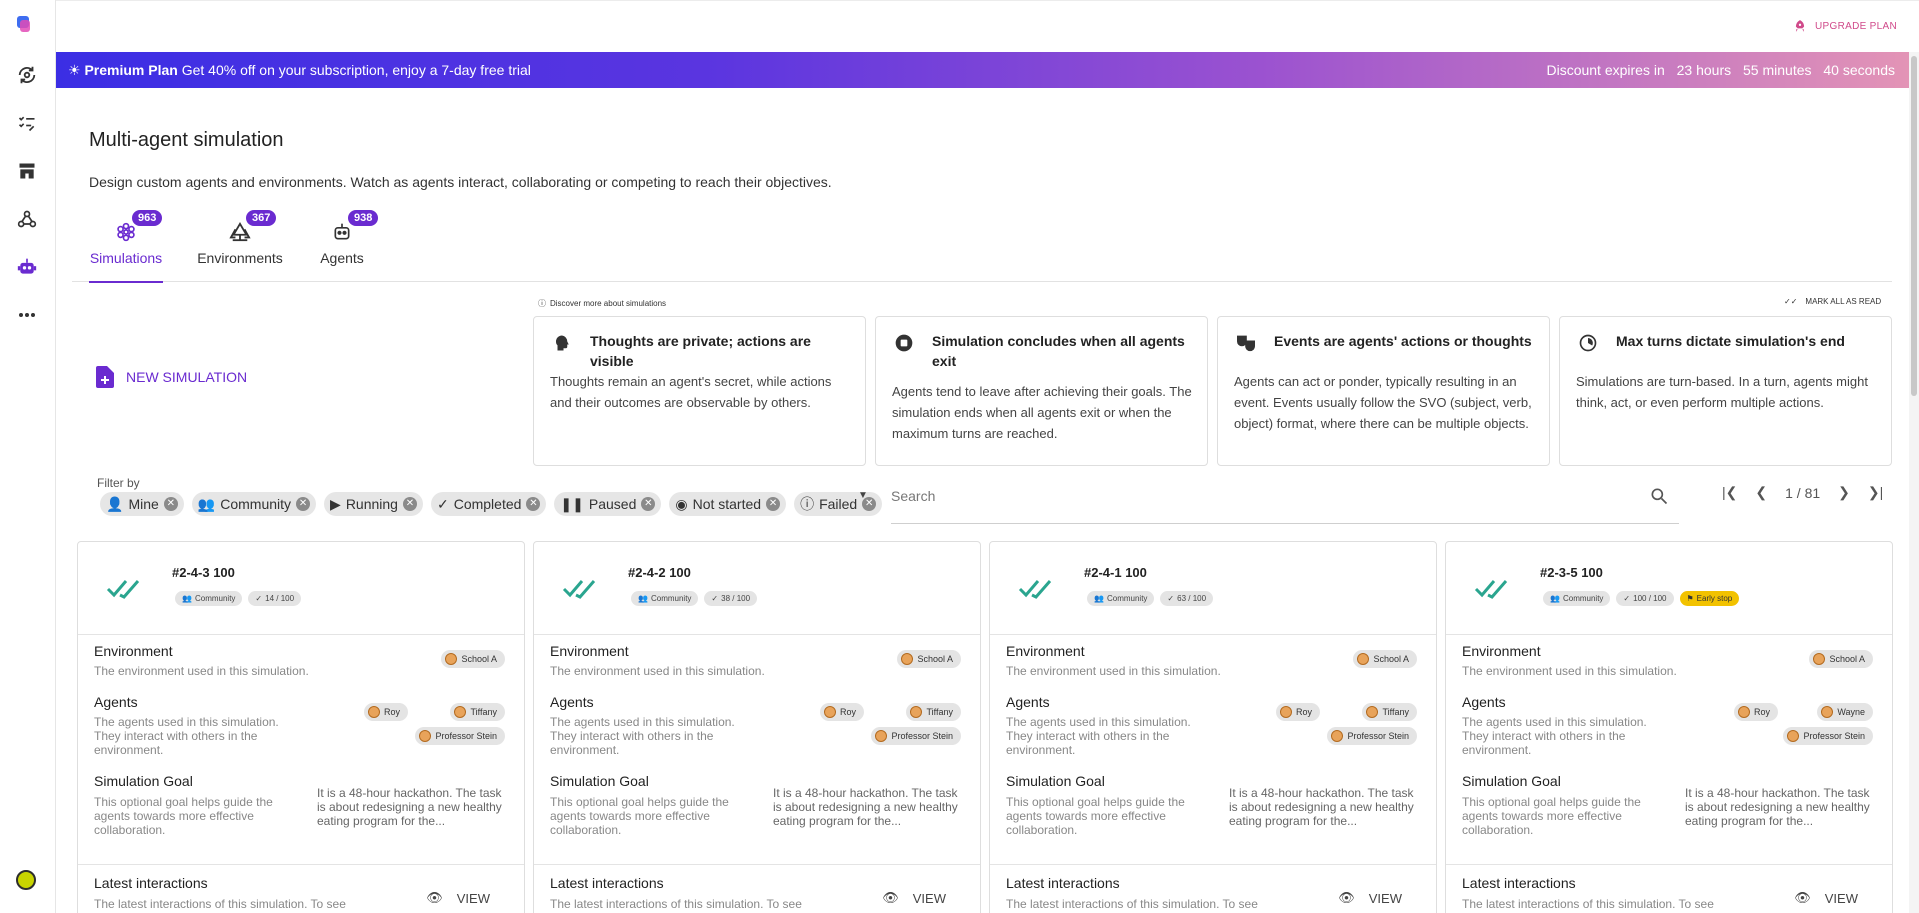 Image resolution: width=1919 pixels, height=913 pixels. I want to click on simulation-name: #2-4-3 100, so click(203, 572).